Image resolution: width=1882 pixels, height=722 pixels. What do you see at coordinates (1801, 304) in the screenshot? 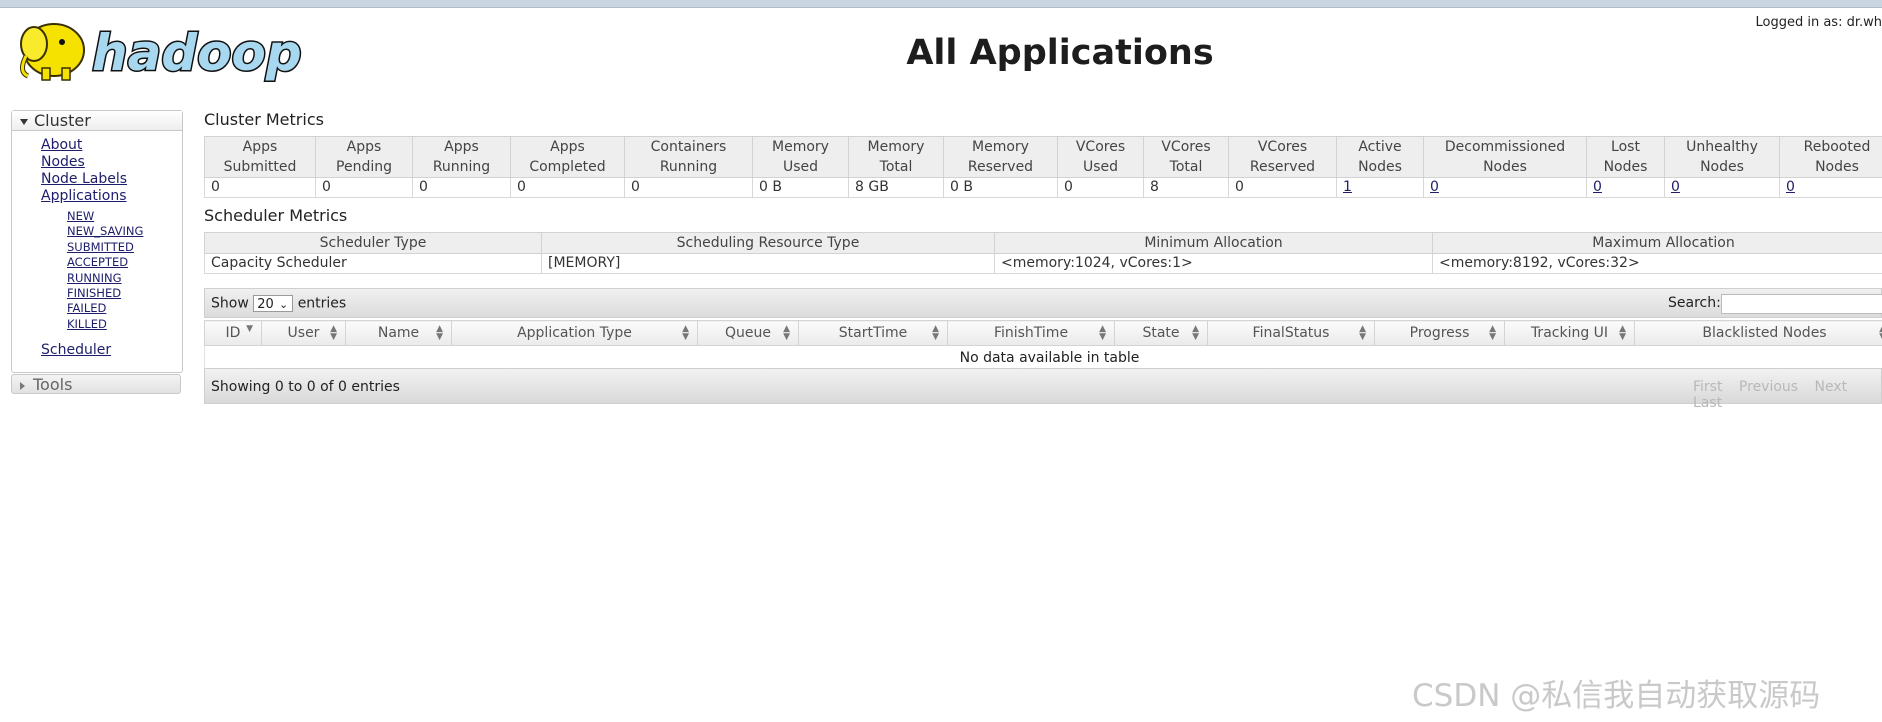
I see `search-input` at bounding box center [1801, 304].